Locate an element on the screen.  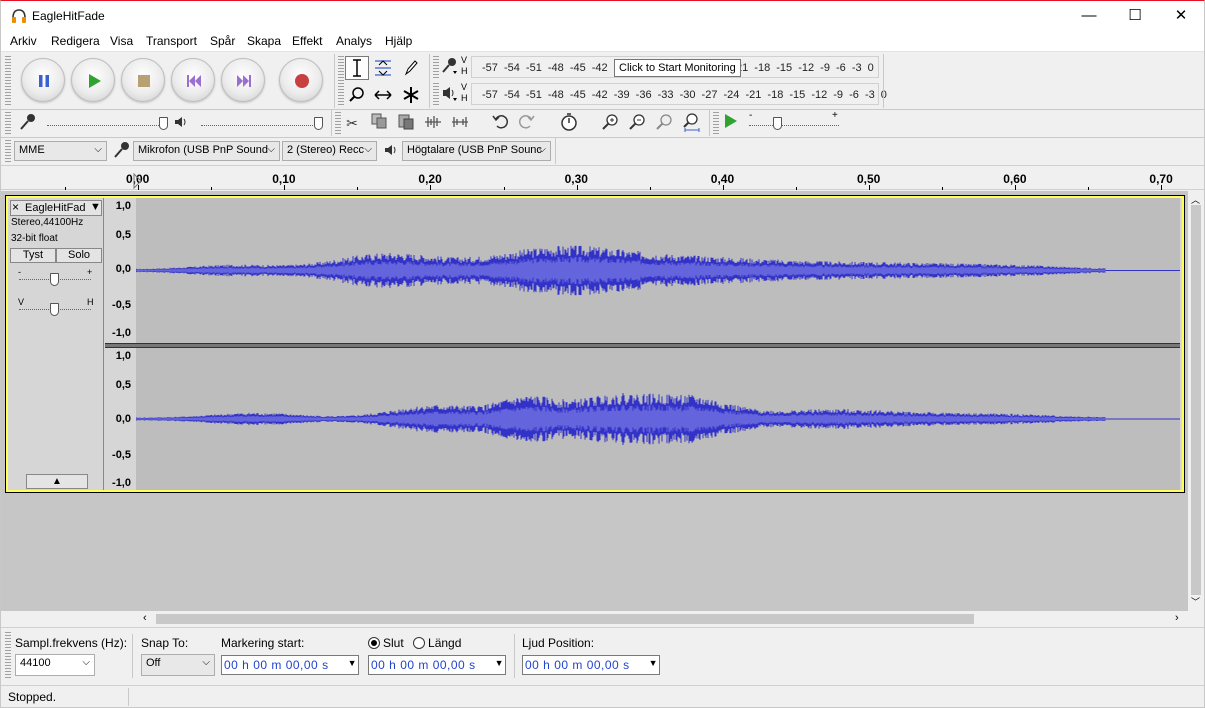
cut-icon: ✂ is located at coordinates (352, 123).